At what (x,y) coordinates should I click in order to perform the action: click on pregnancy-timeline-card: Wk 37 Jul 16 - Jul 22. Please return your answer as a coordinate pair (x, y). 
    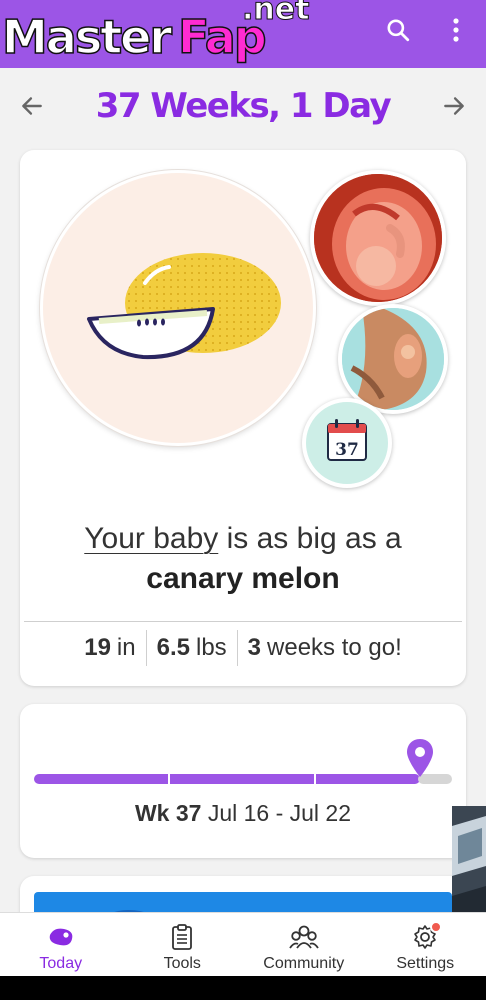
    Looking at the image, I should click on (243, 781).